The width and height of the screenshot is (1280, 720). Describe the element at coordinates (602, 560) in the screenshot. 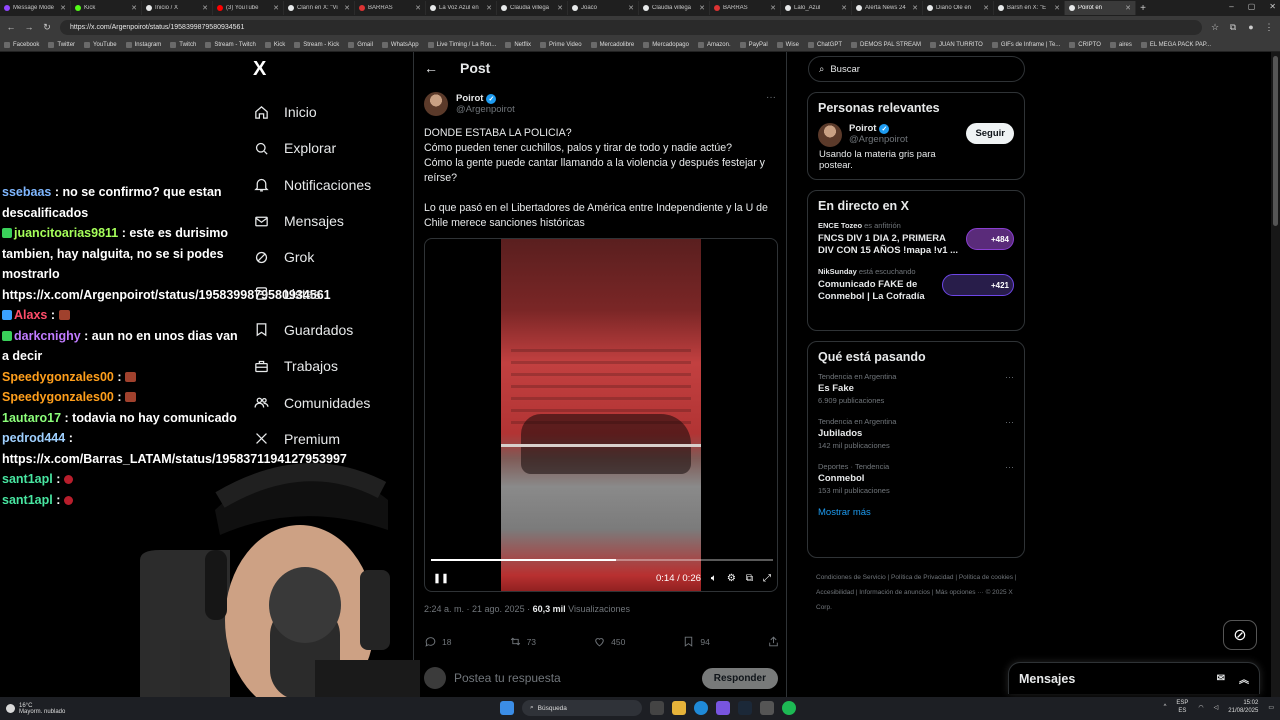

I see `video-progress-bar` at that location.